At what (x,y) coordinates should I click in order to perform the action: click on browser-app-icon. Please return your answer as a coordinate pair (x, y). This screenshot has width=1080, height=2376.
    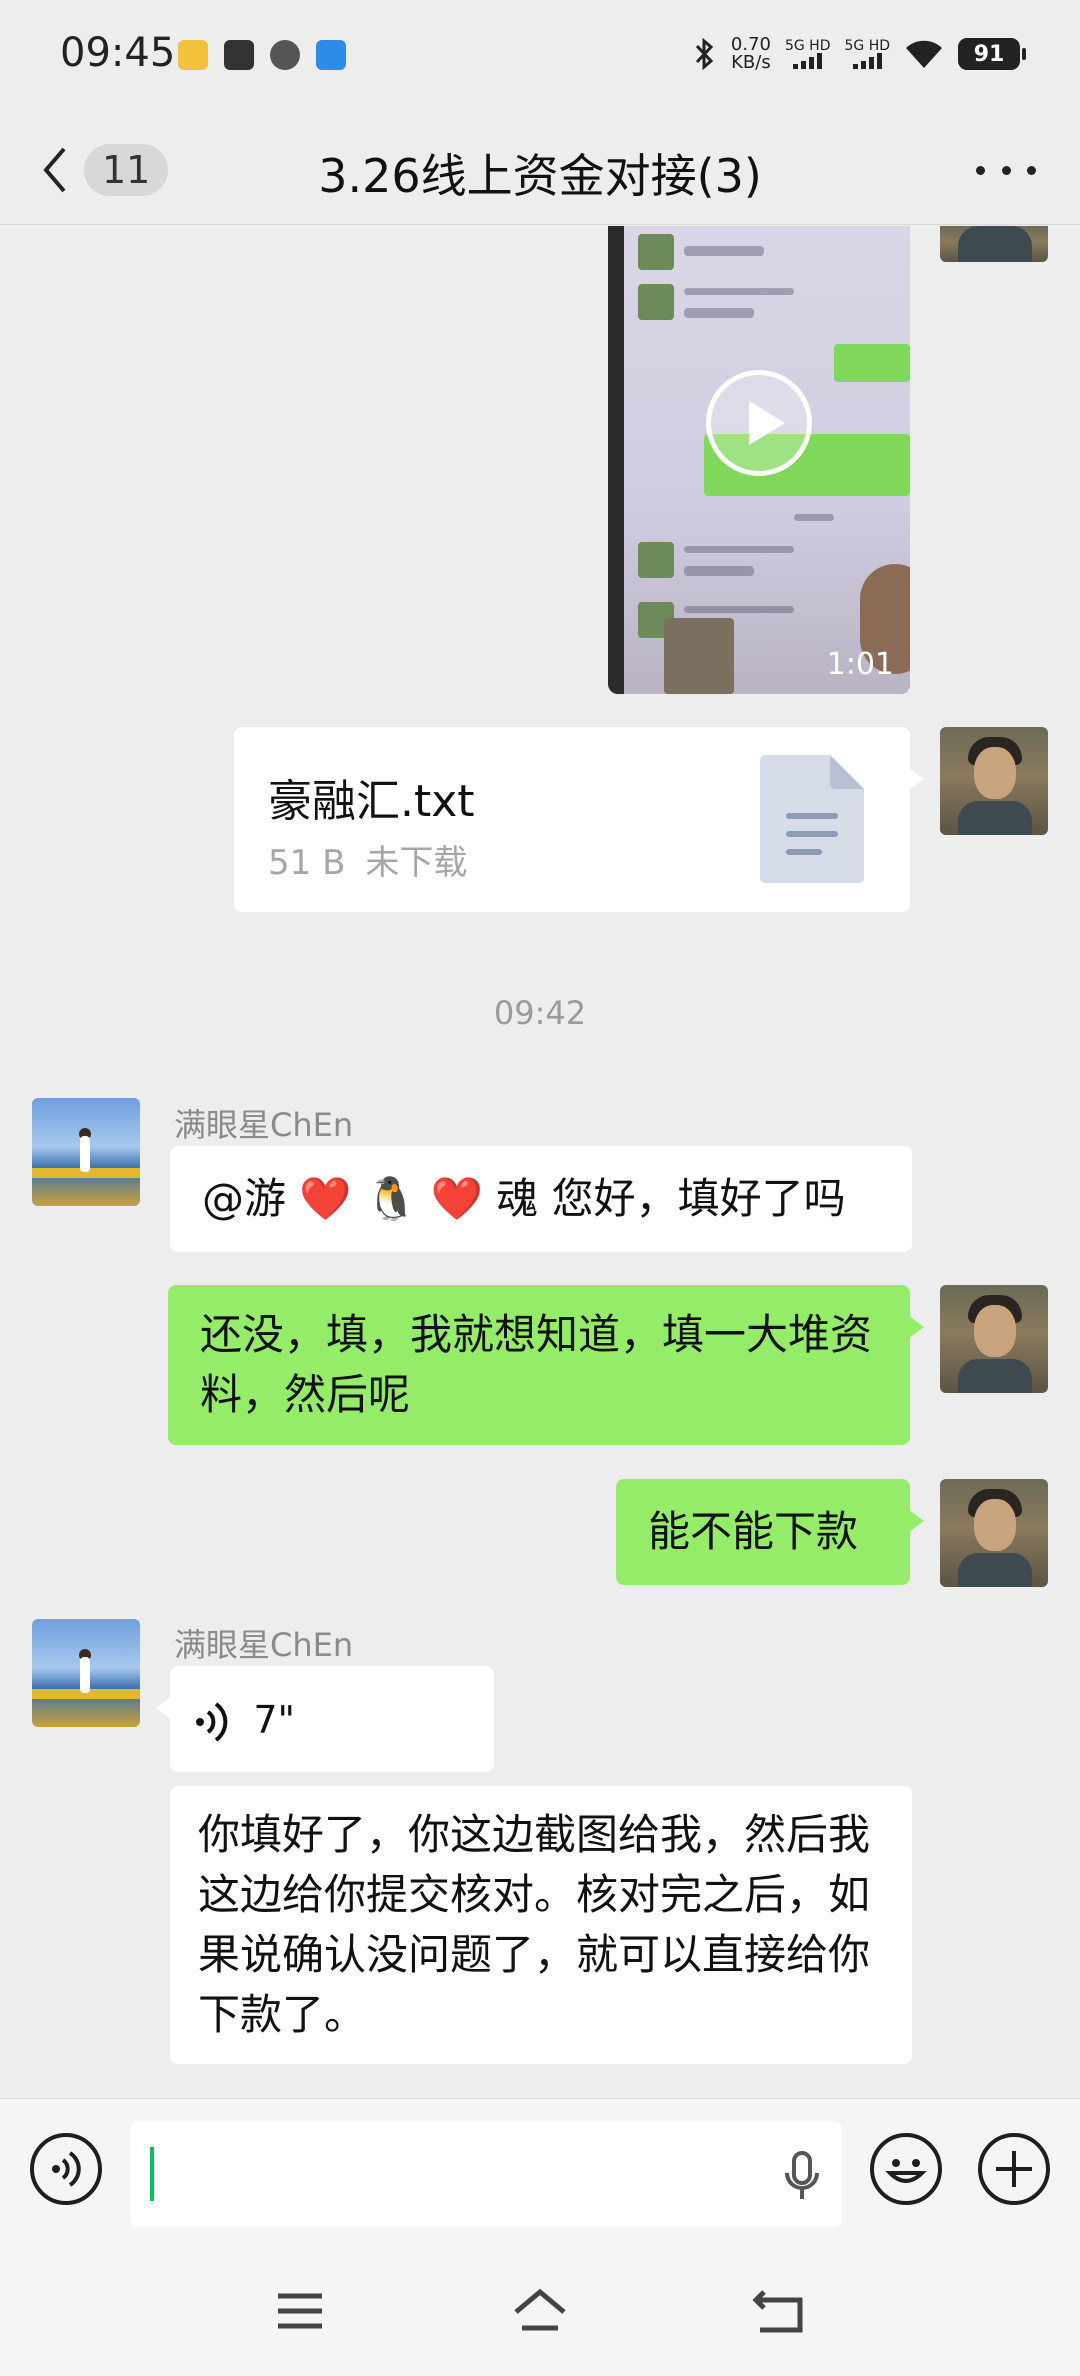
    Looking at the image, I should click on (285, 55).